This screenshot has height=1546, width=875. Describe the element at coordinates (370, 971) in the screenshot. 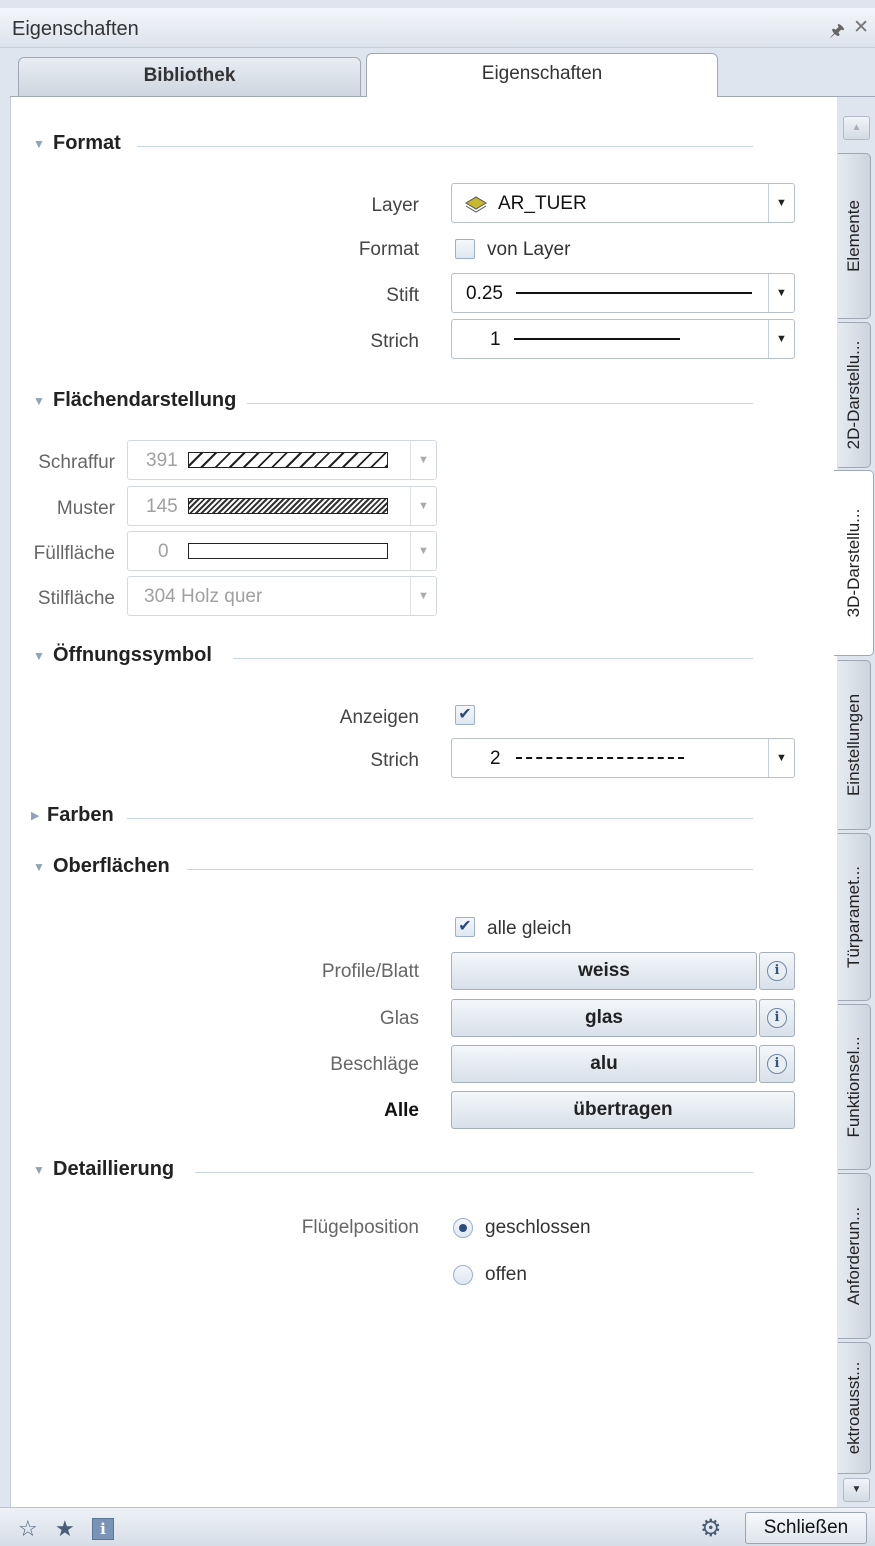

I see `profile-label: Profile/Blatt` at that location.